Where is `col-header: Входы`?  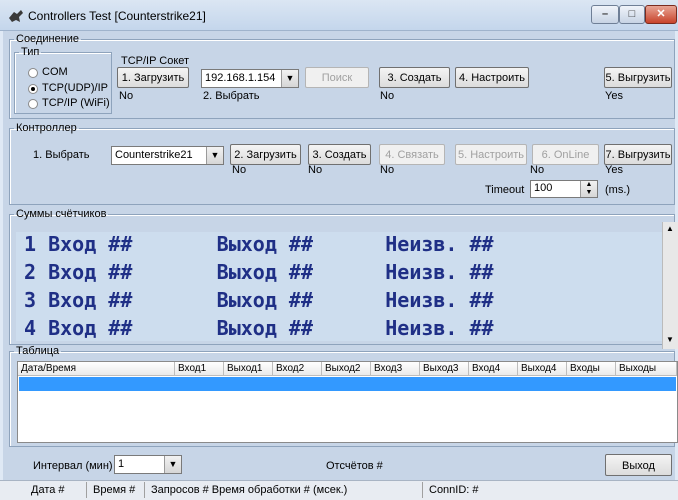 col-header: Входы is located at coordinates (591, 369).